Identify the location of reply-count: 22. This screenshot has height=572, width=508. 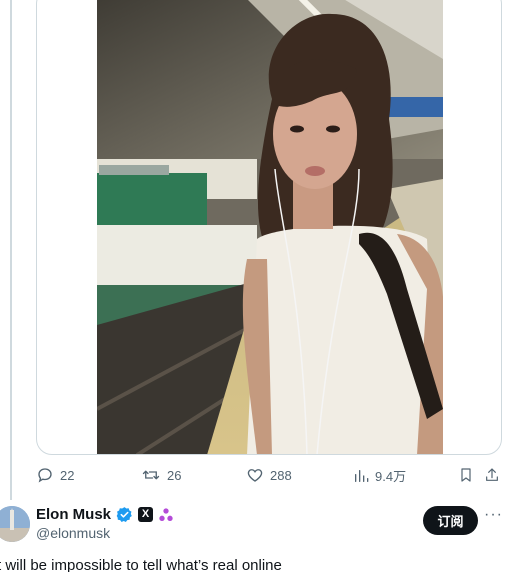
(67, 475).